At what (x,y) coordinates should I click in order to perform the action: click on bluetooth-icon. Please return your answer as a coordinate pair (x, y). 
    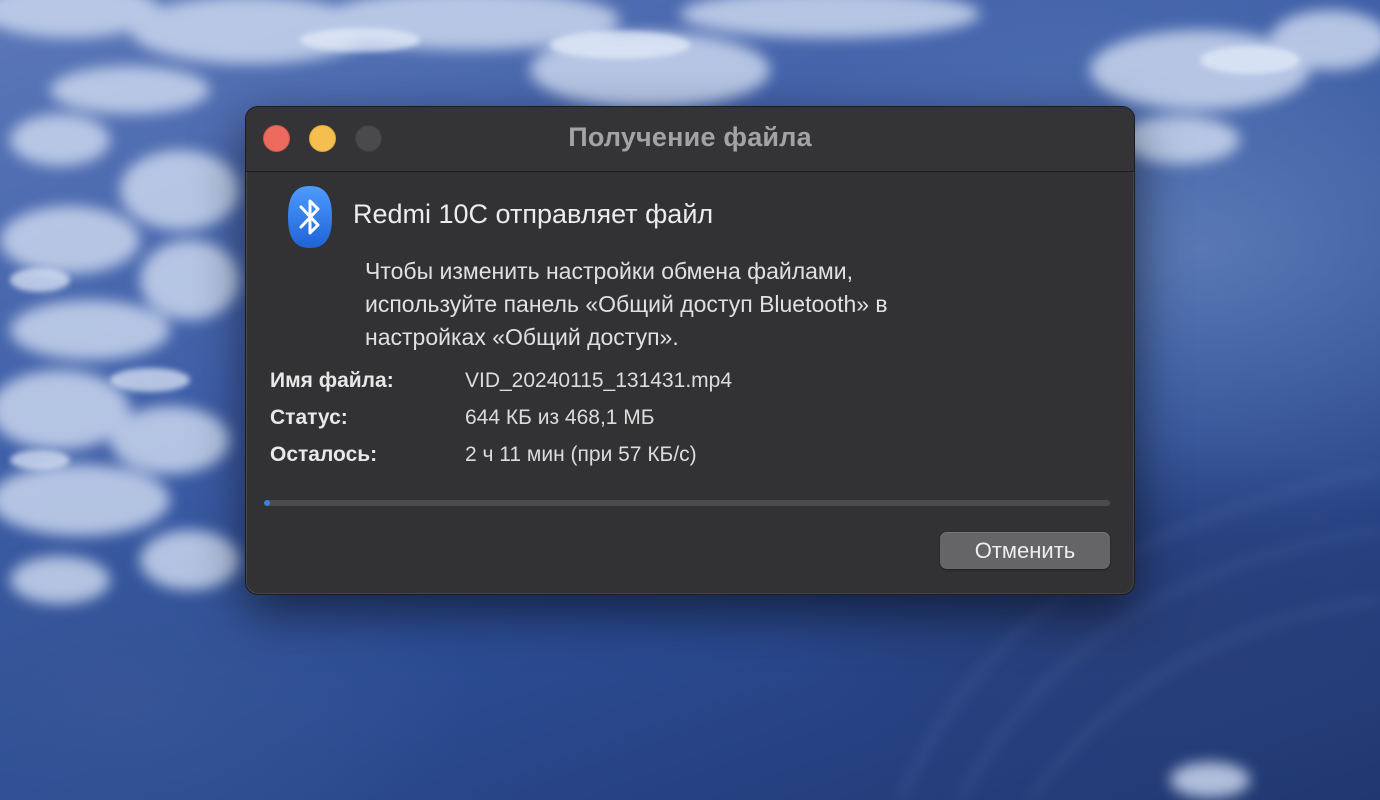
    Looking at the image, I should click on (310, 217).